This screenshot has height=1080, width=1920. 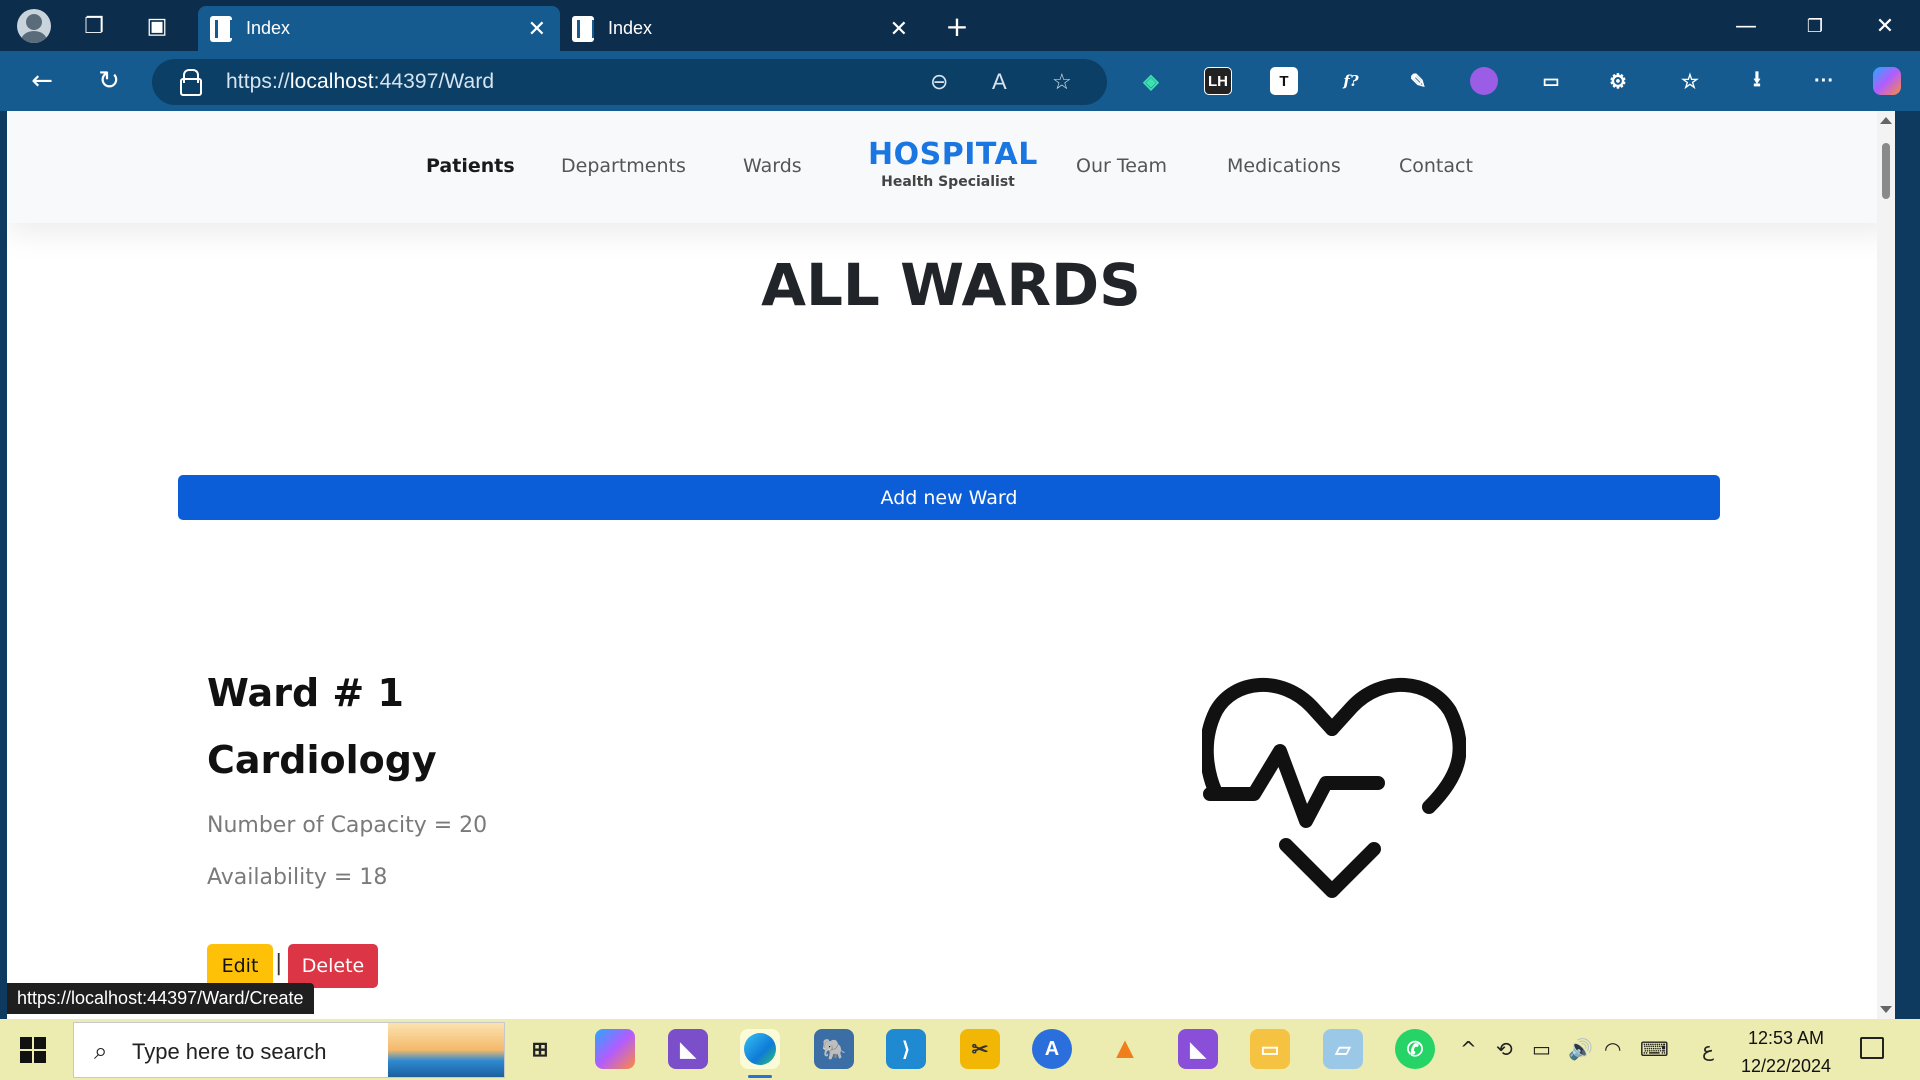 I want to click on ward-availability: Availability = 18, so click(x=297, y=877).